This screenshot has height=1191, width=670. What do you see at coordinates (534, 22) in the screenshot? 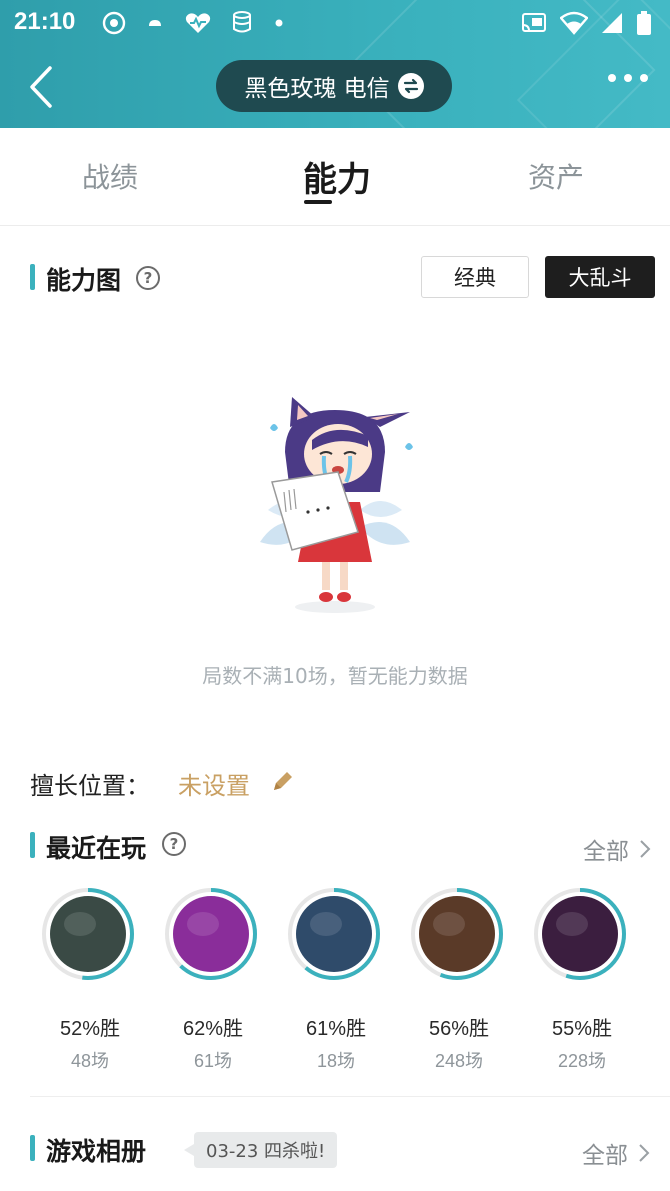
I see `cast-icon` at bounding box center [534, 22].